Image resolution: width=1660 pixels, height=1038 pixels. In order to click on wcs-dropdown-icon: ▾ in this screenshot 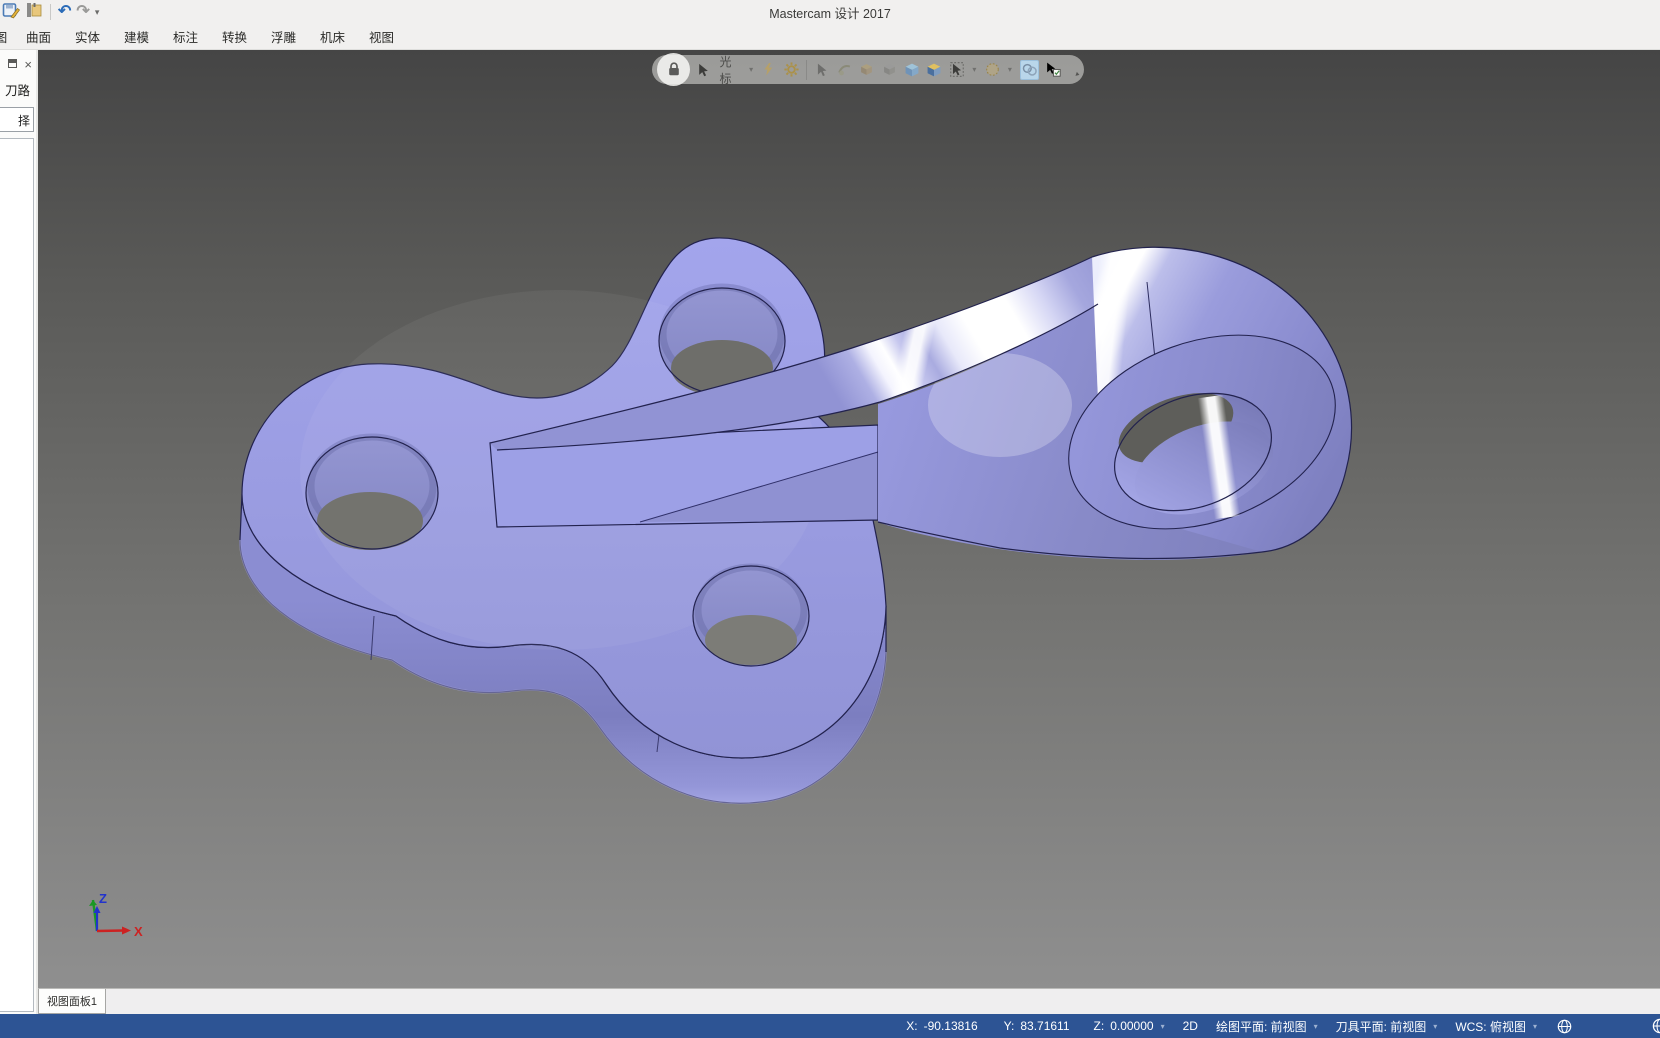, I will do `click(1534, 1026)`.